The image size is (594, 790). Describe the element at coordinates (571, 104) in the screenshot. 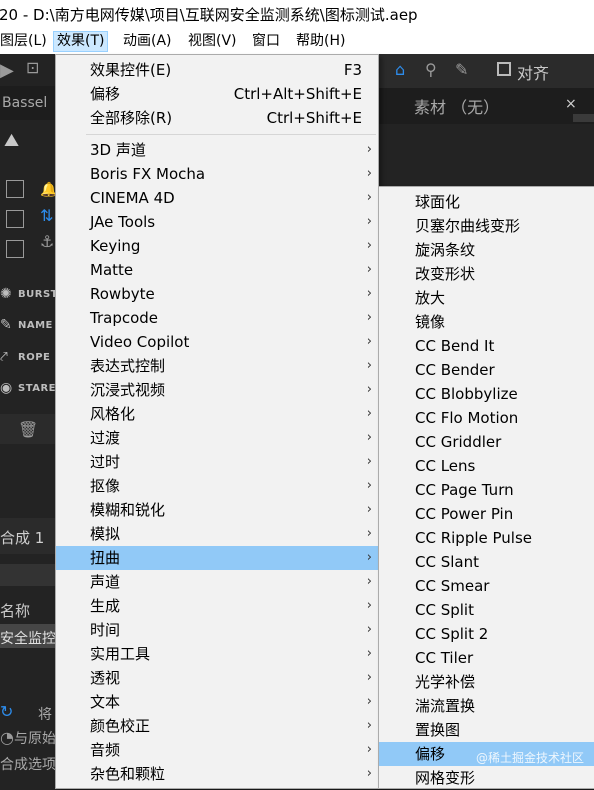

I see `close-icon: ×` at that location.